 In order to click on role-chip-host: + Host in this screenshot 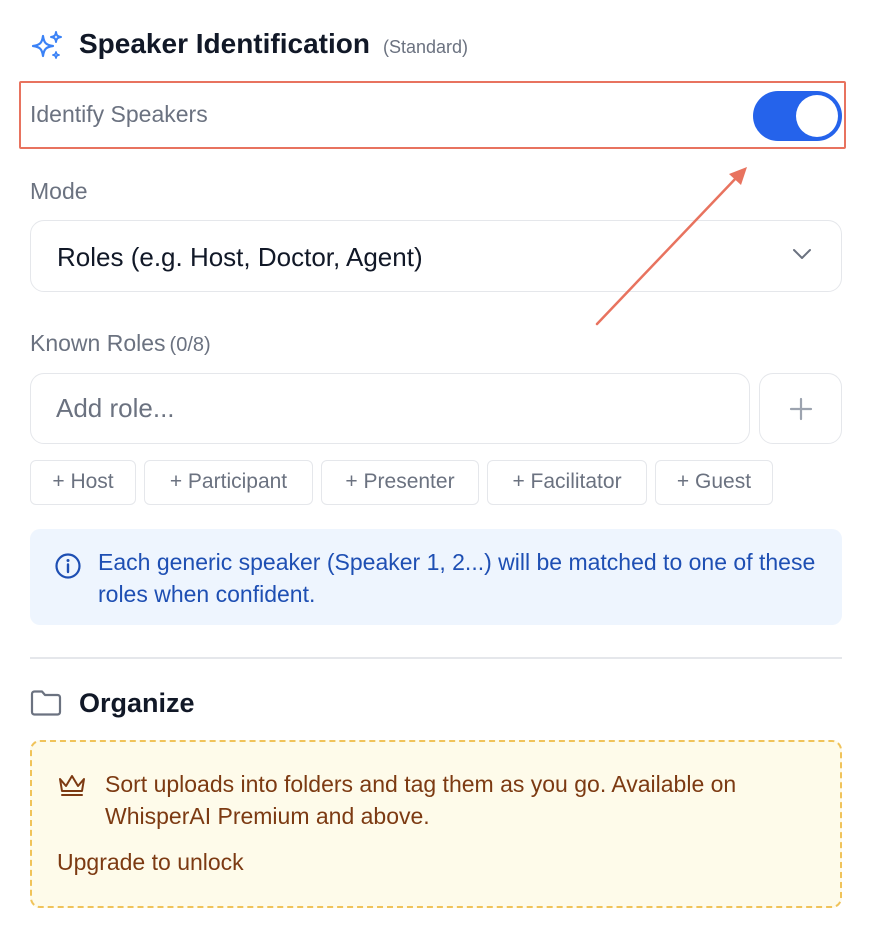, I will do `click(83, 482)`.